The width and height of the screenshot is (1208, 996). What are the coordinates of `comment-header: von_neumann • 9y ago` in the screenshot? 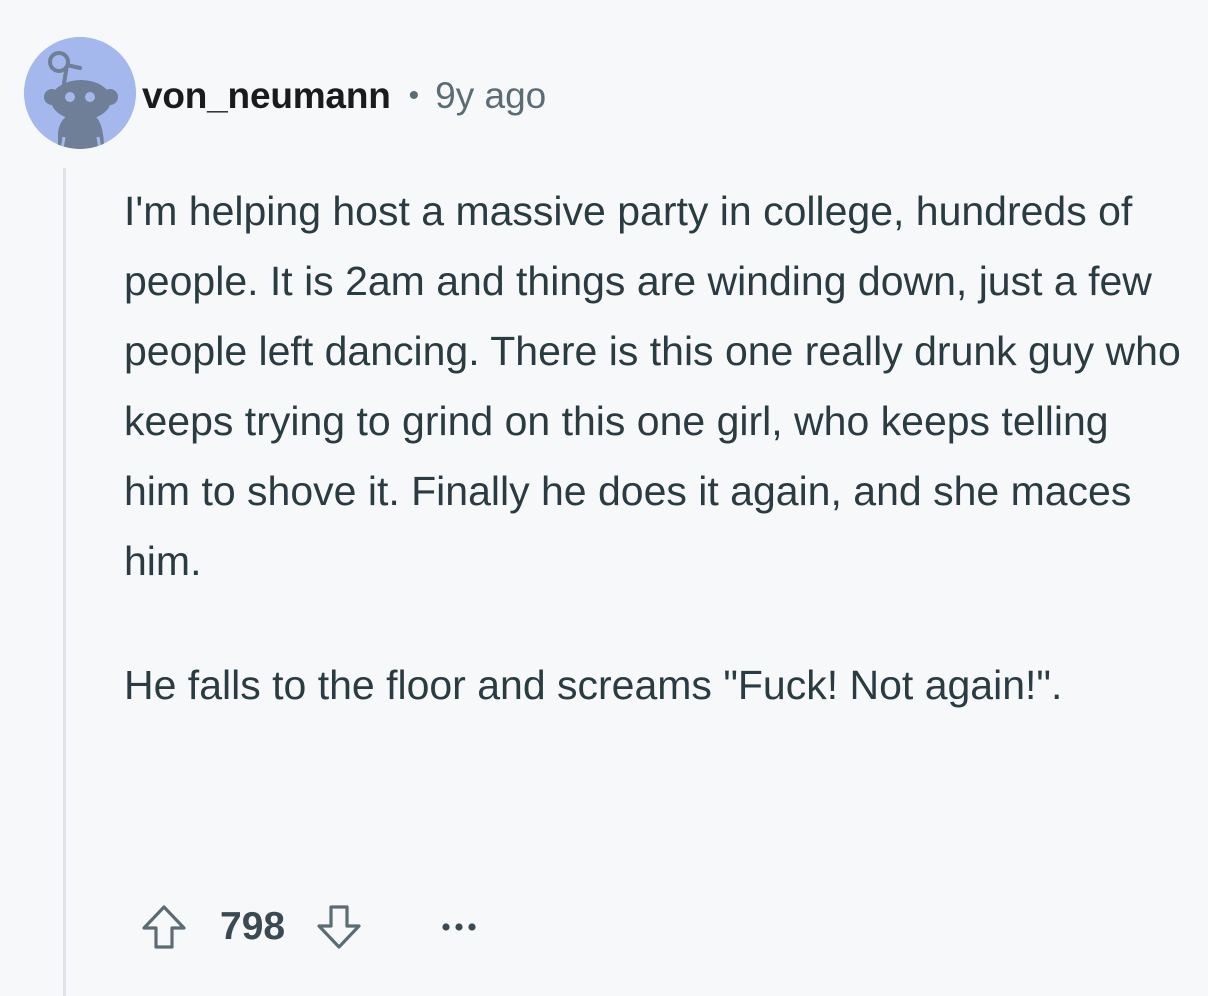 It's located at (344, 96).